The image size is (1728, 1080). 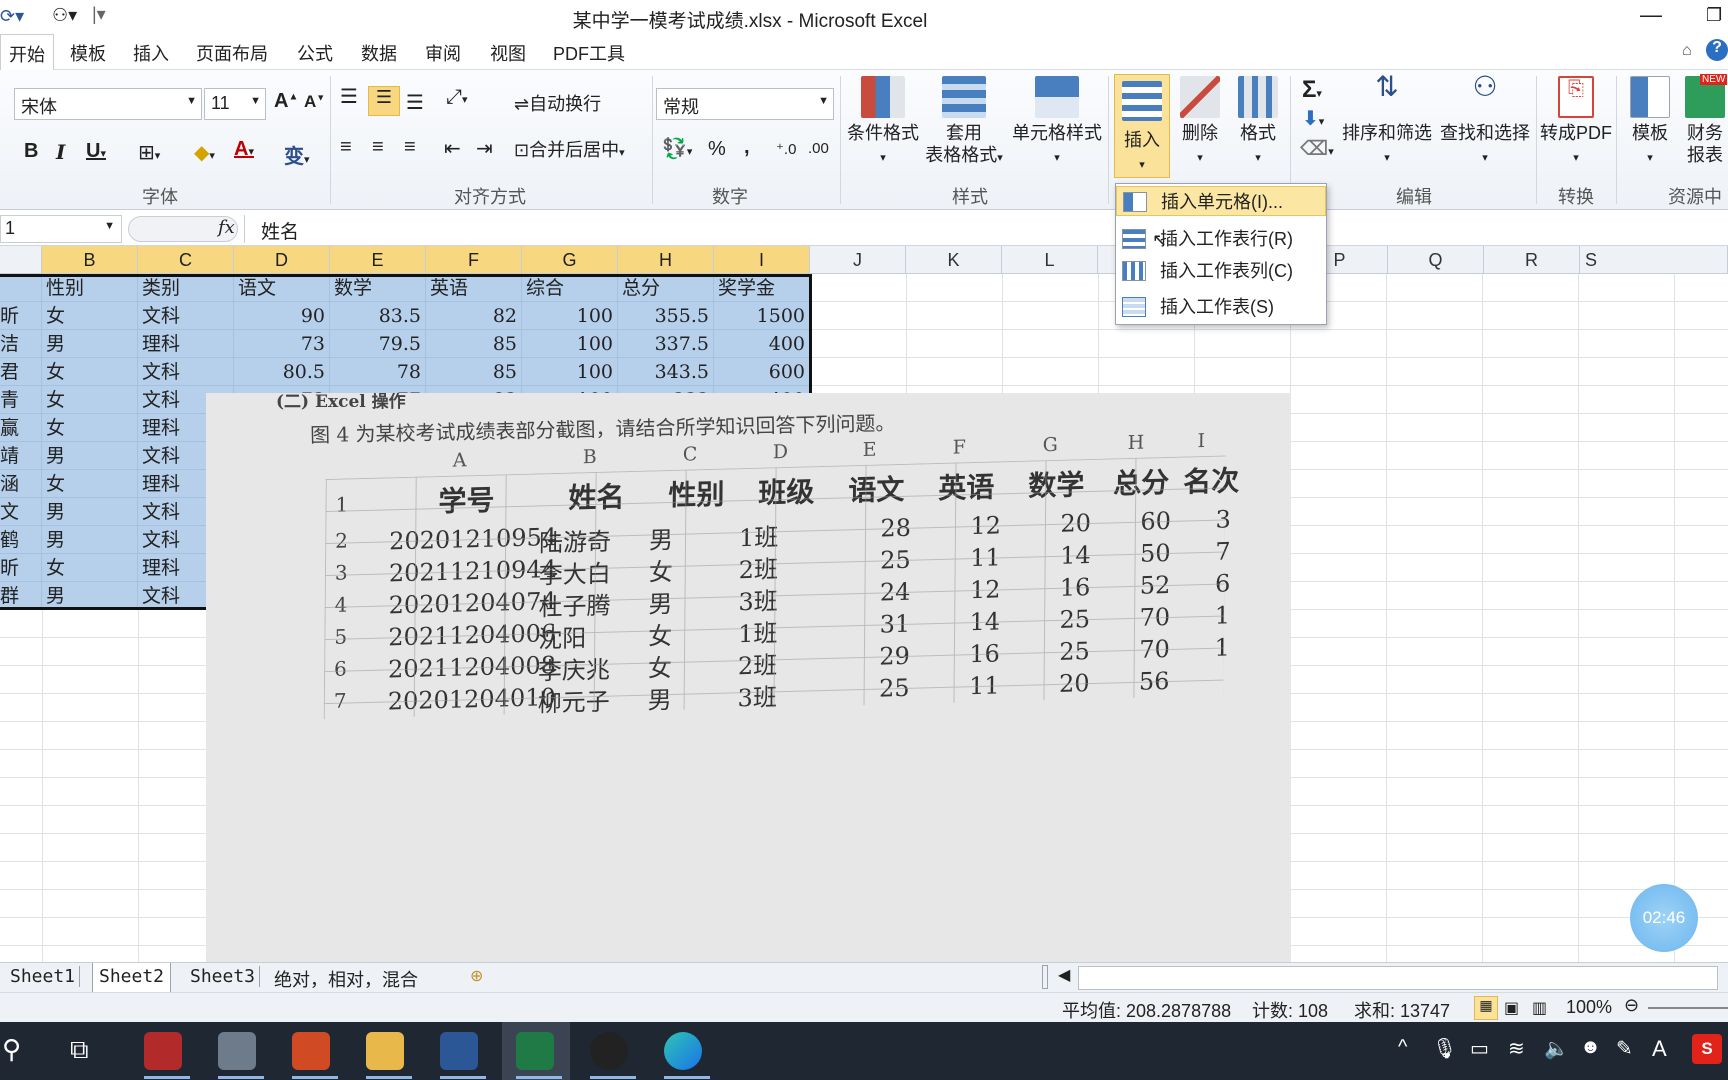 I want to click on name-box: 1 ▼, so click(x=61, y=229).